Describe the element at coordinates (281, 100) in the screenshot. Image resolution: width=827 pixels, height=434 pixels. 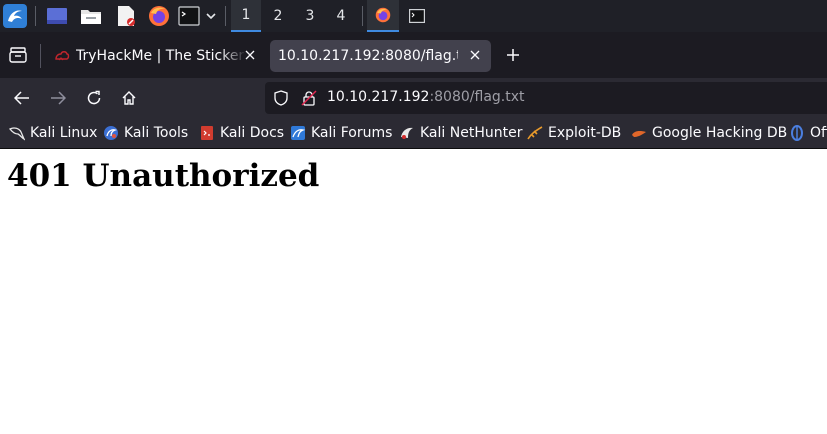
I see `shield-icon` at that location.